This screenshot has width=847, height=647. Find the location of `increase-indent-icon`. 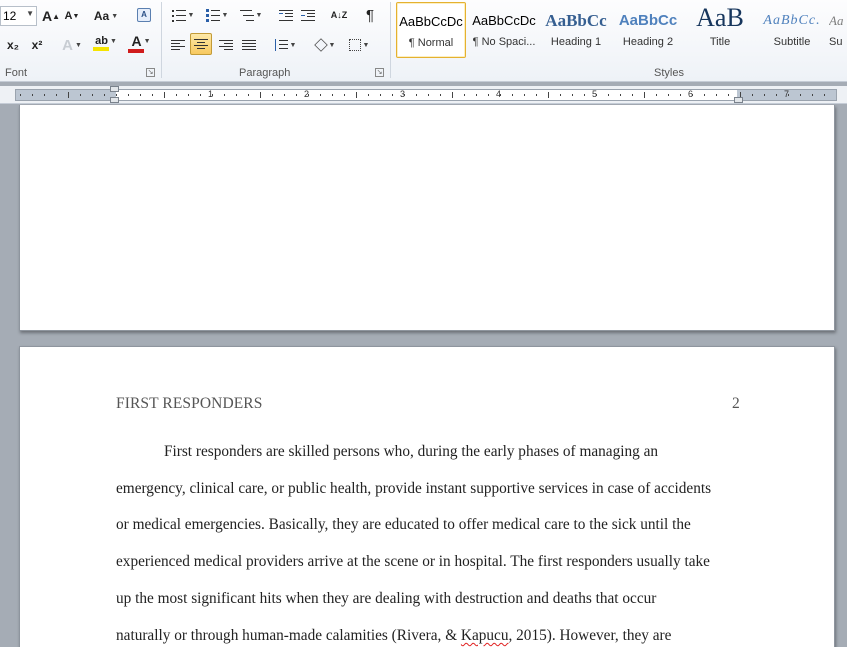

increase-indent-icon is located at coordinates (308, 15).